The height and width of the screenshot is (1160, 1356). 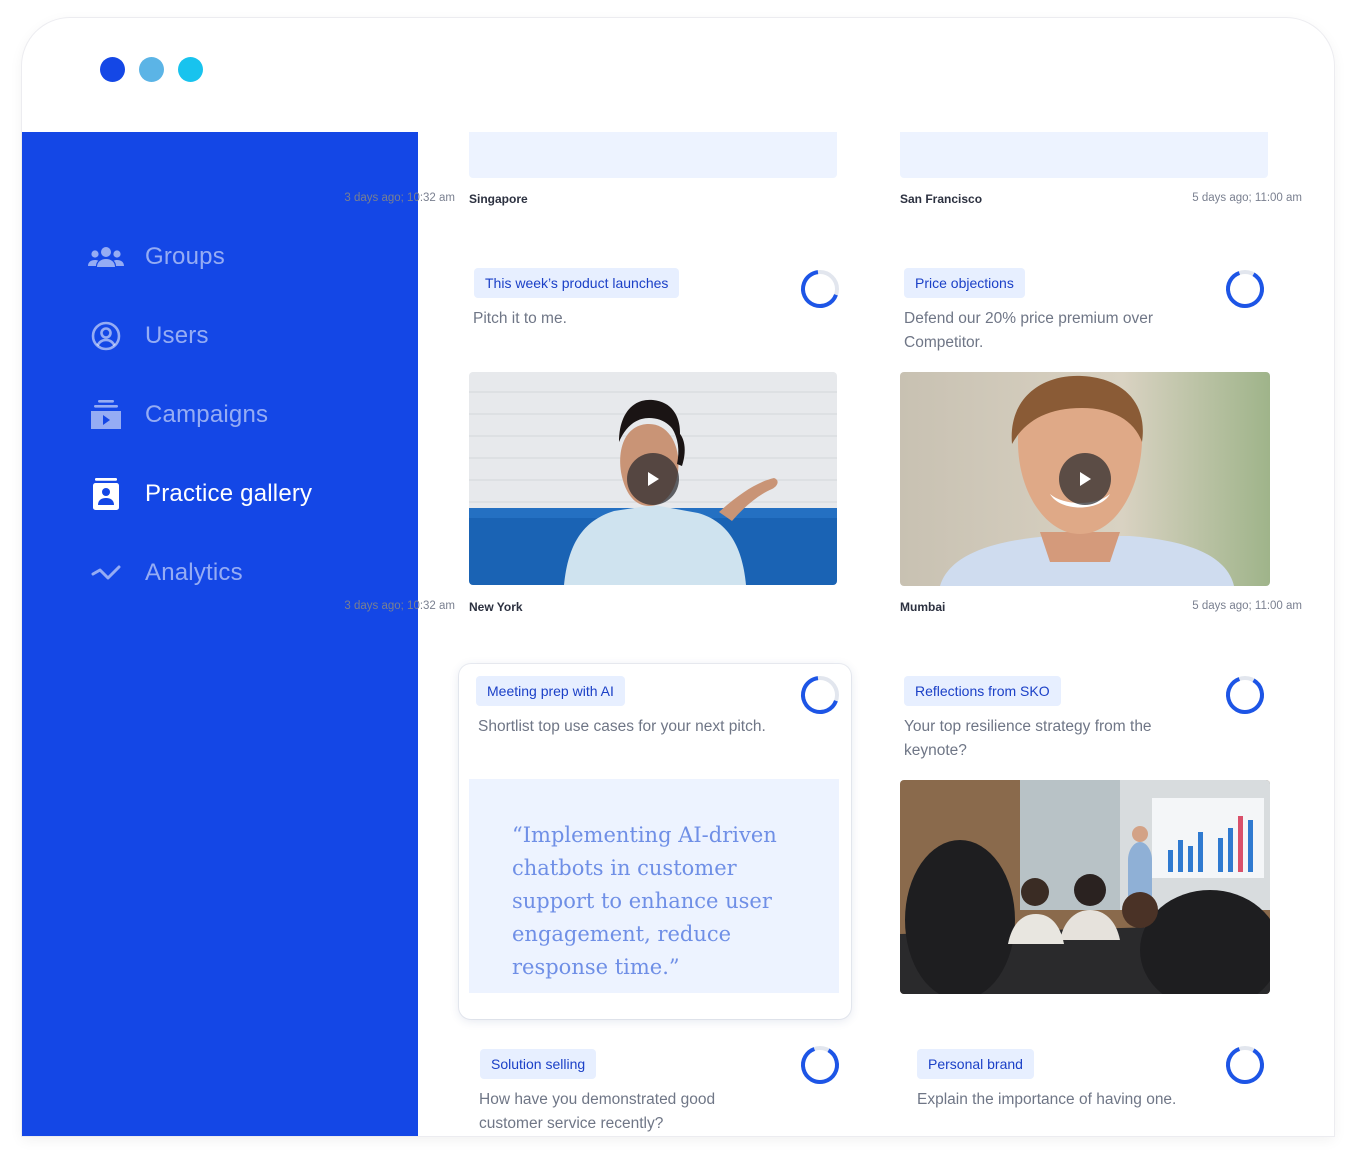 I want to click on location-label: New York, so click(x=496, y=607).